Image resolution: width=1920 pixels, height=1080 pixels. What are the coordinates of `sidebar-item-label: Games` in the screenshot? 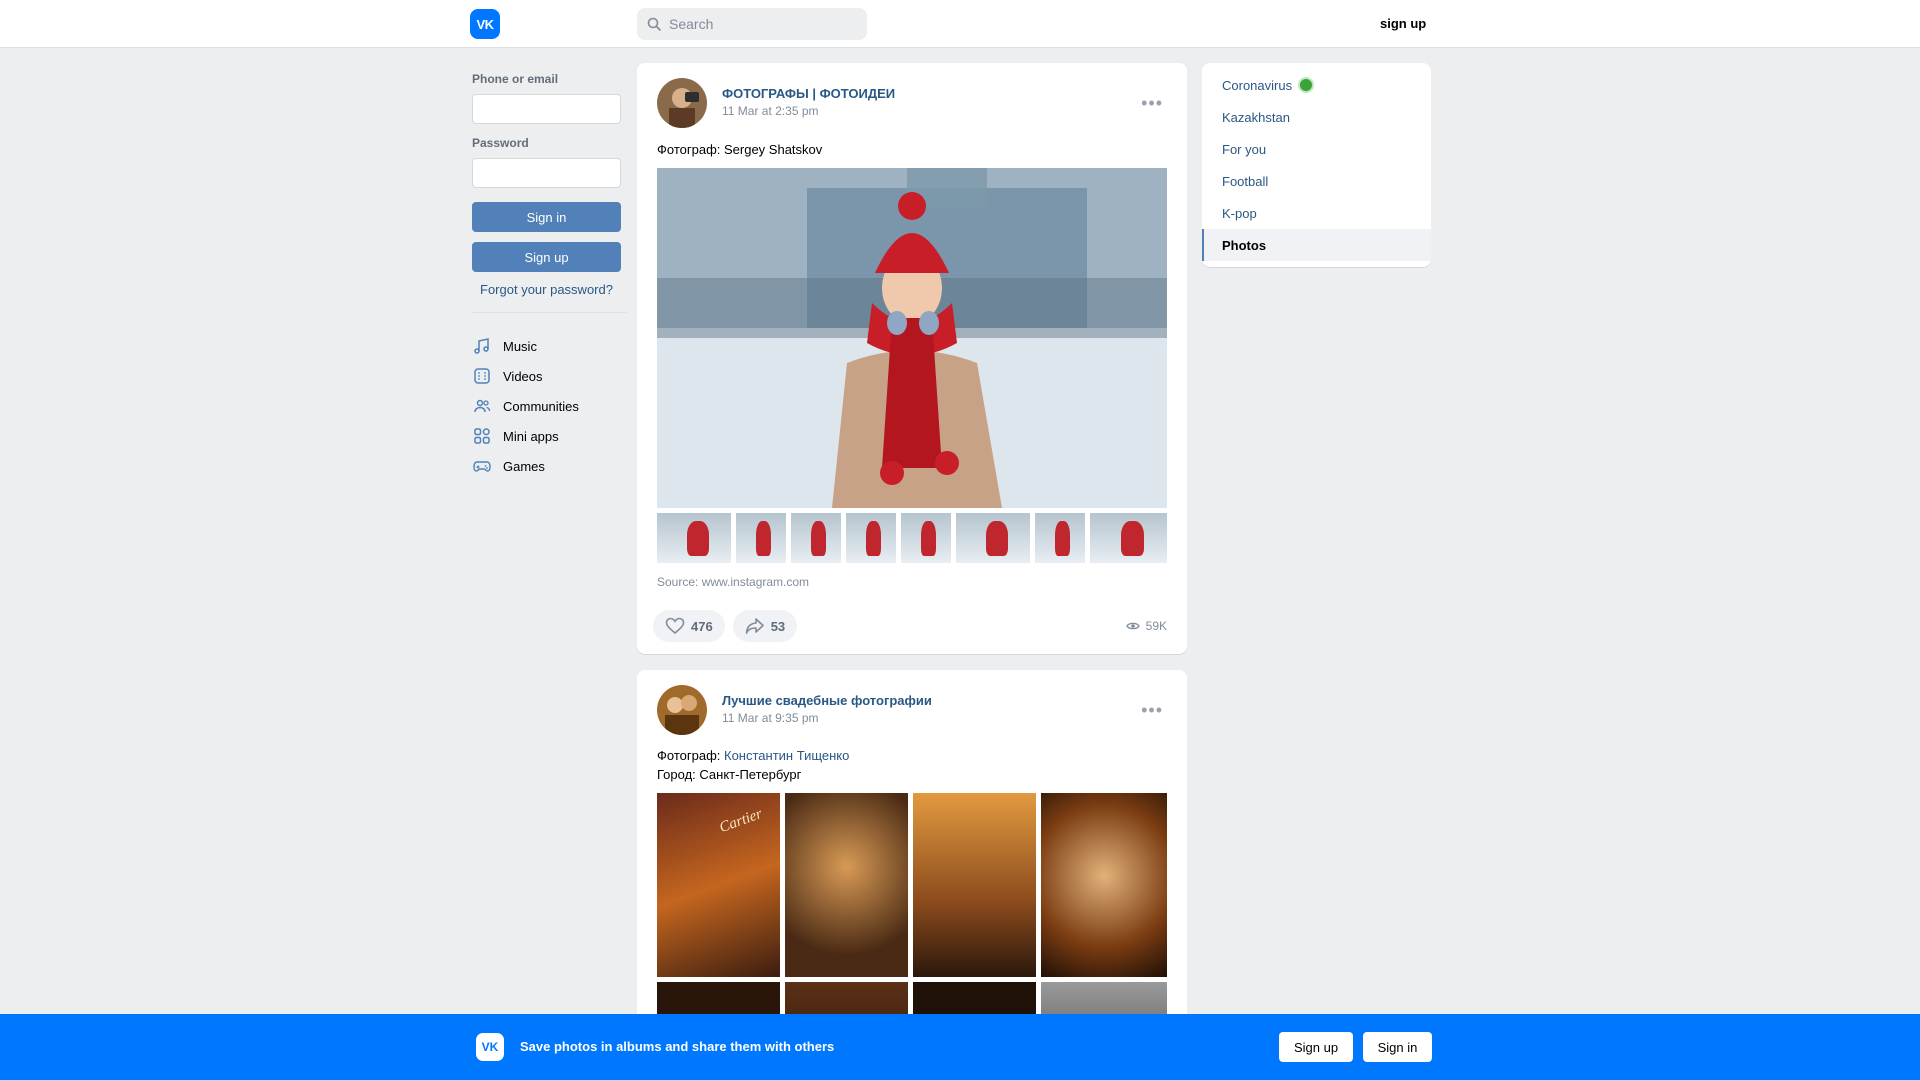 It's located at (524, 466).